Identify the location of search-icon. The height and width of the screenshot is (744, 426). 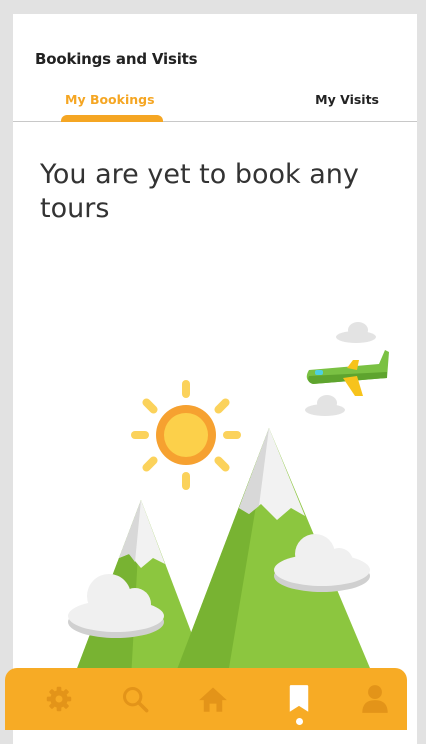
(135, 699).